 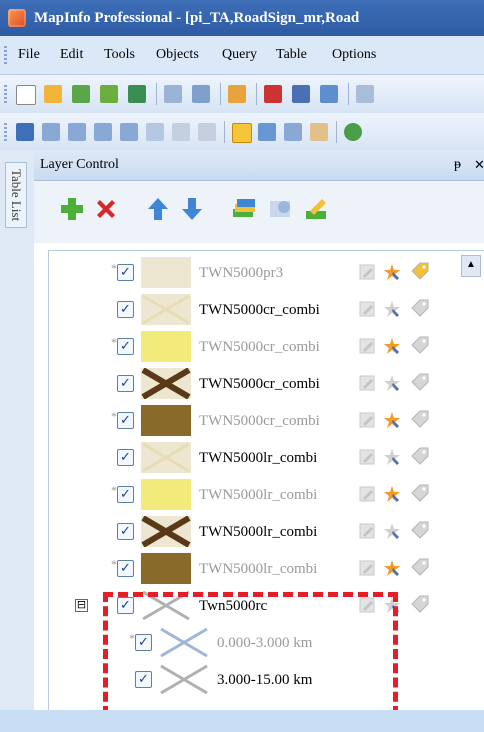 What do you see at coordinates (242, 133) in the screenshot?
I see `zoom-in-icon` at bounding box center [242, 133].